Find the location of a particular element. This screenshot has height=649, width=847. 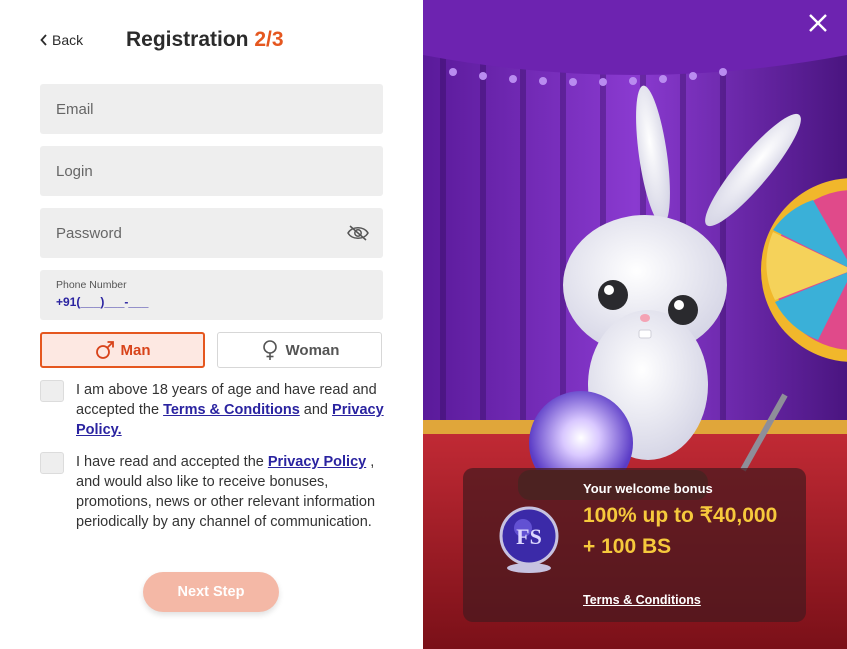

gender-man-button: Man is located at coordinates (122, 350).